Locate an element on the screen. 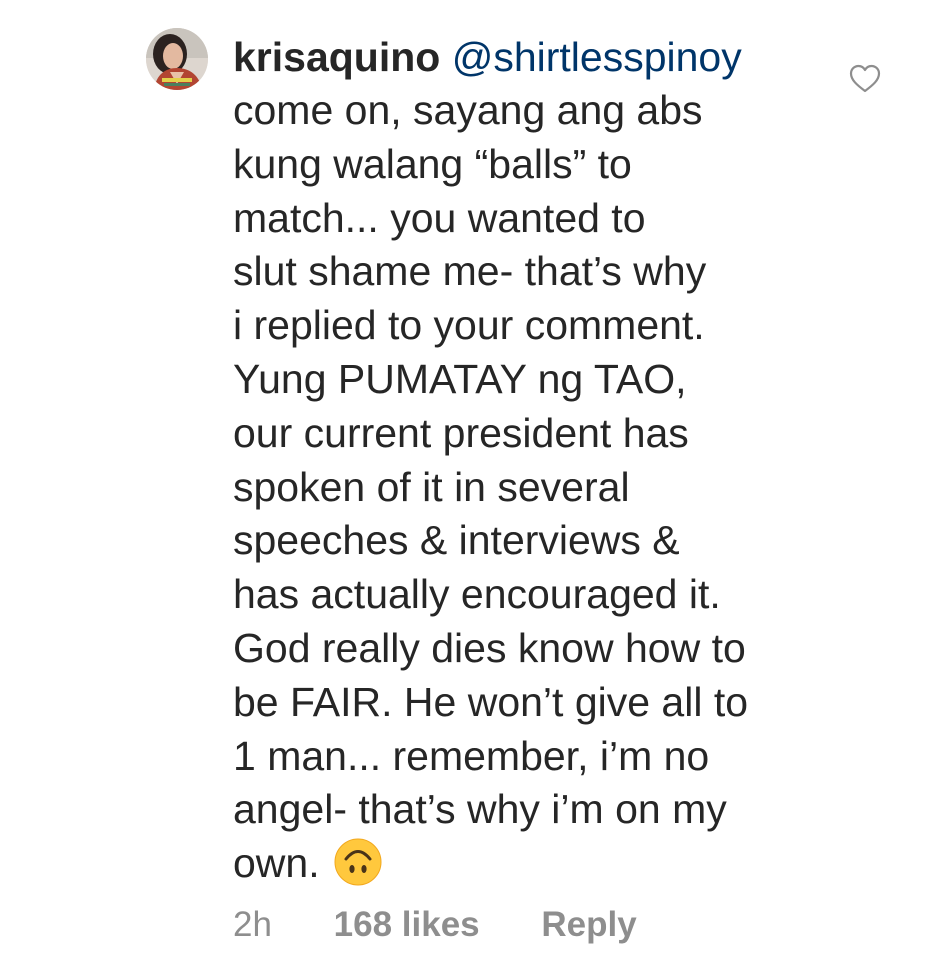  avatar is located at coordinates (177, 59).